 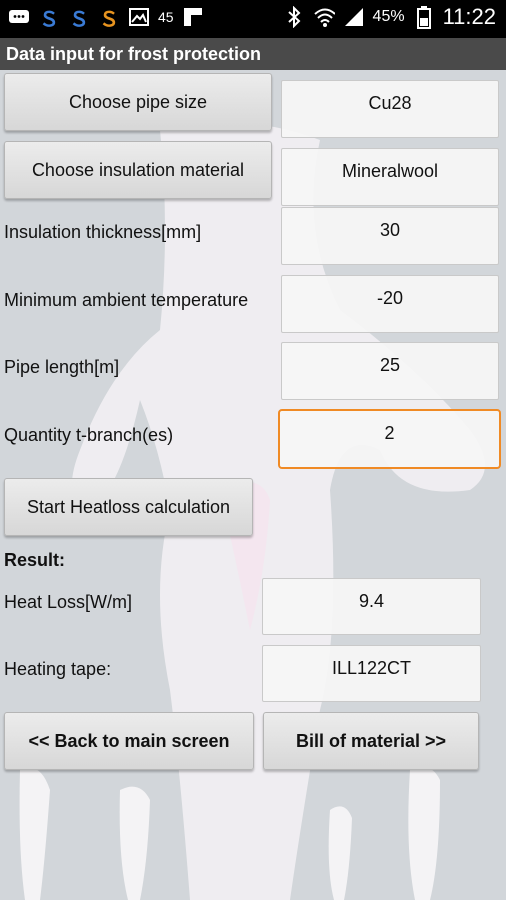 I want to click on battery-percent: 45%, so click(x=388, y=16).